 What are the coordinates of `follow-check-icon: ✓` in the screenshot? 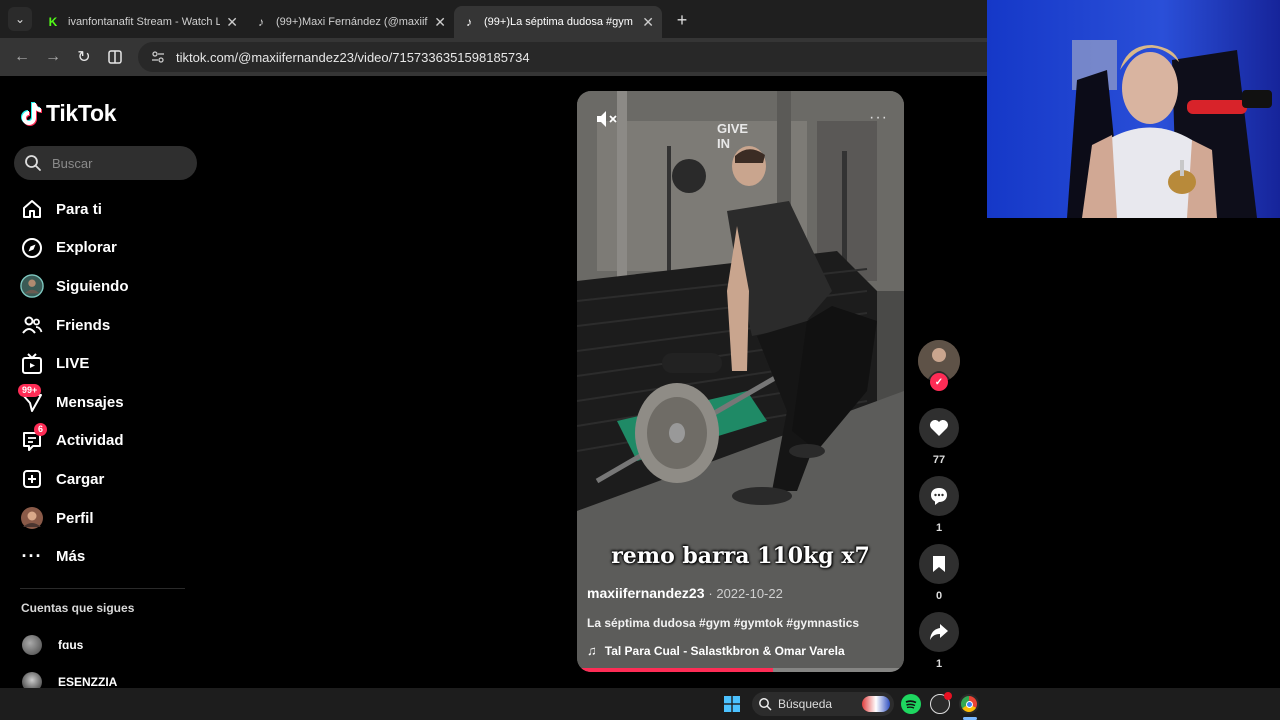 It's located at (939, 382).